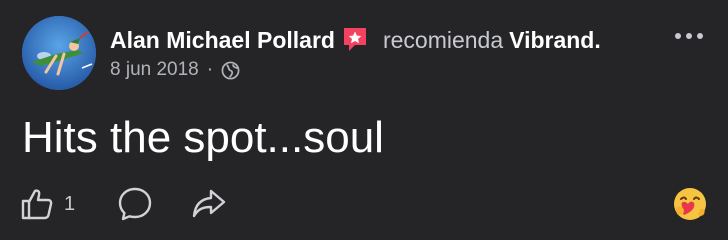  I want to click on share-arrow-icon, so click(209, 203).